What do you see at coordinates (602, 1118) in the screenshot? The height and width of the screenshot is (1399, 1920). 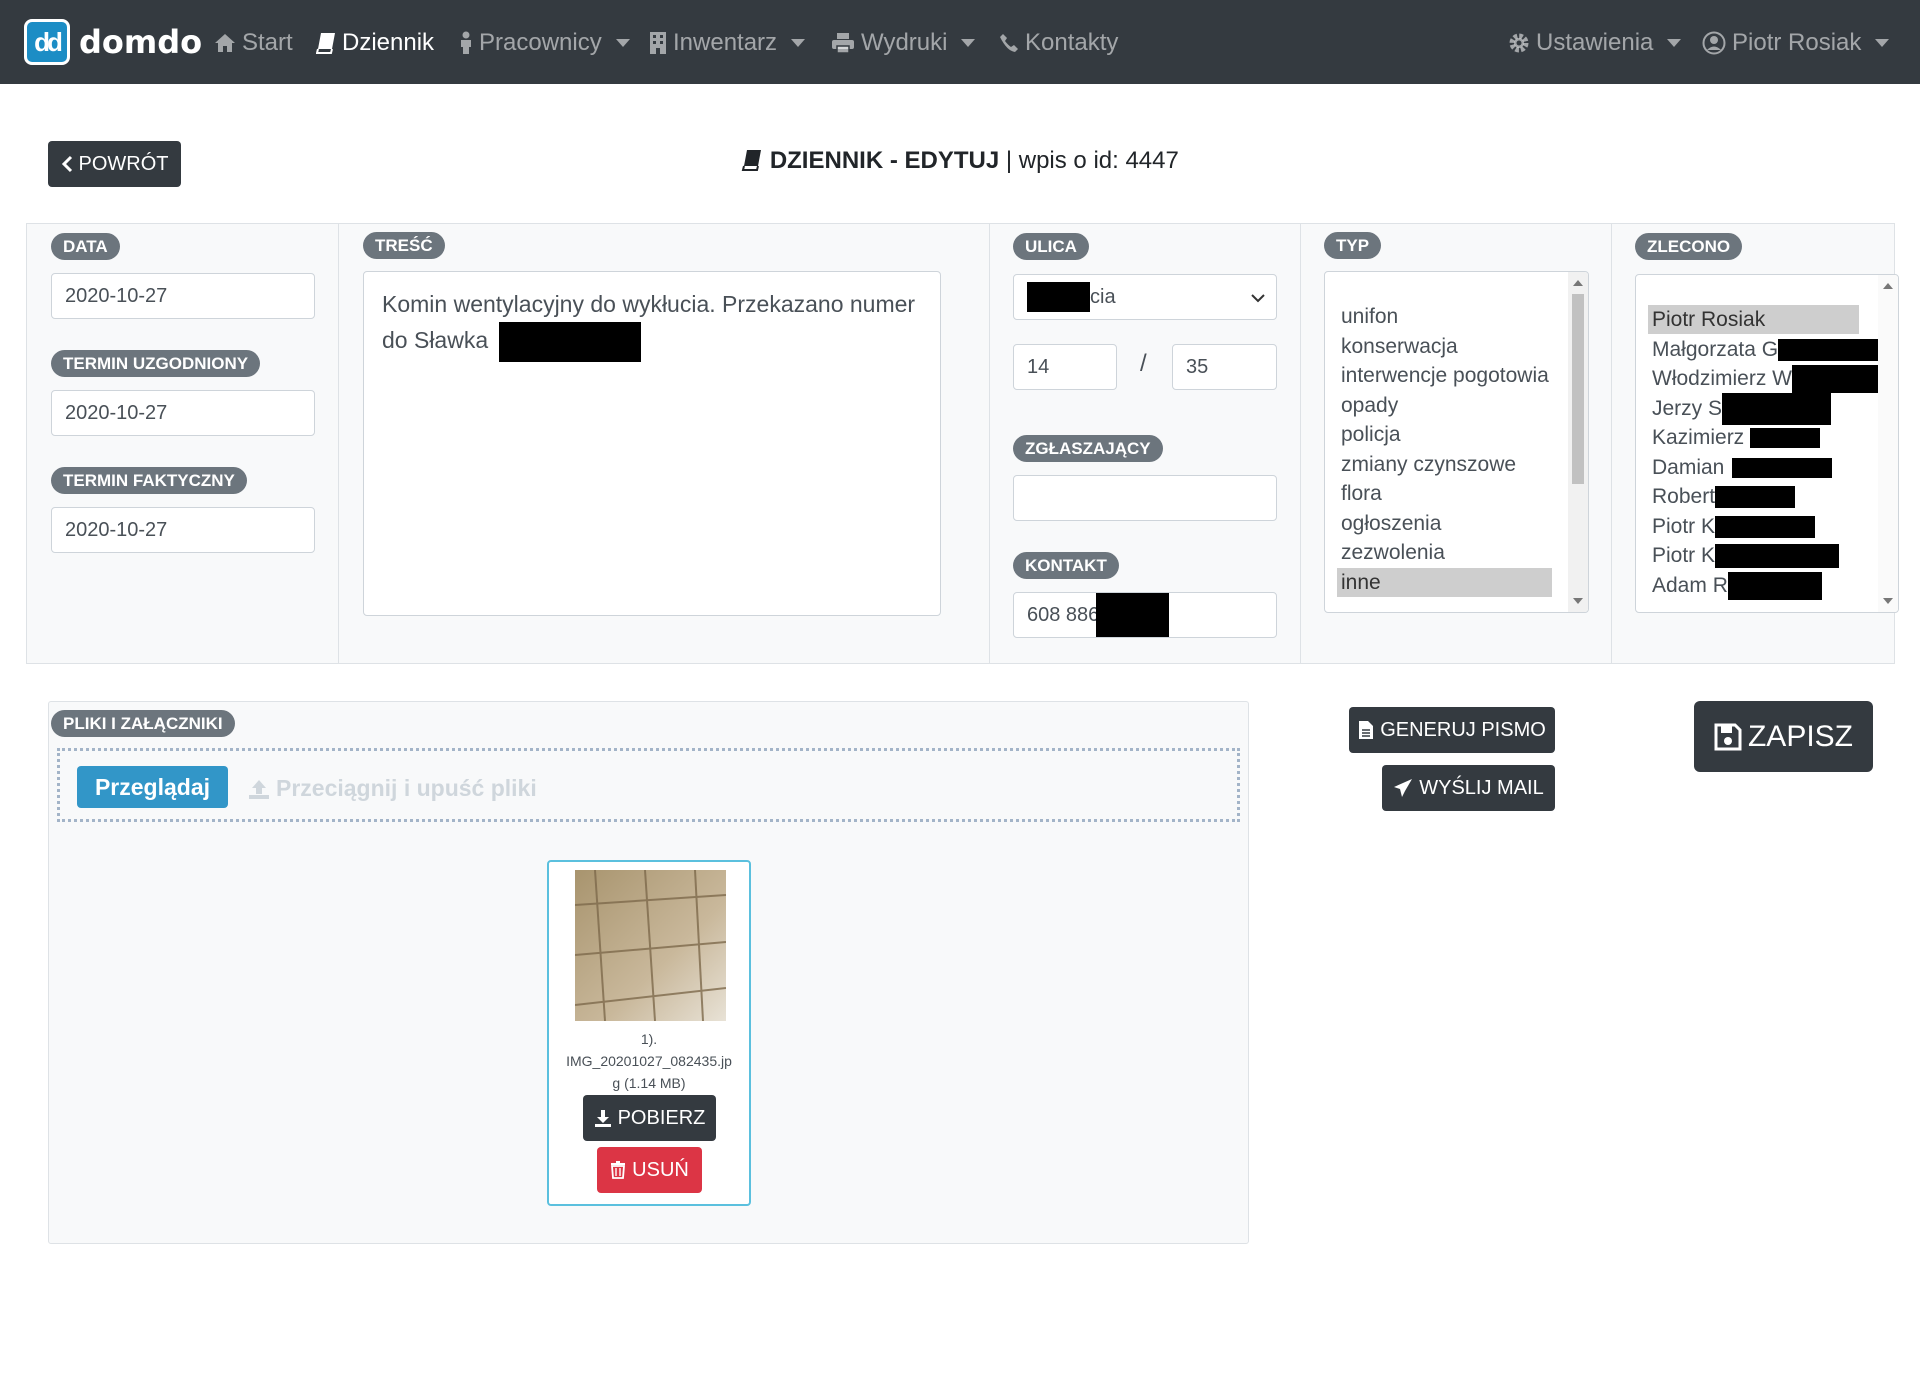 I see `download-icon` at bounding box center [602, 1118].